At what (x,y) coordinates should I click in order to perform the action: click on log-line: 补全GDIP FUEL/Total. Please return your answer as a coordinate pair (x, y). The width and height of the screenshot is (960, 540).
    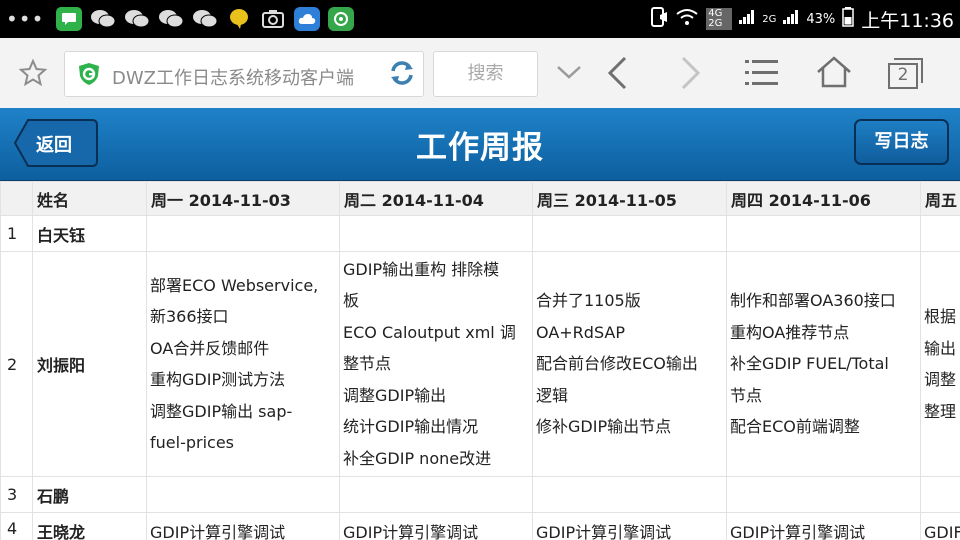
    Looking at the image, I should click on (809, 364).